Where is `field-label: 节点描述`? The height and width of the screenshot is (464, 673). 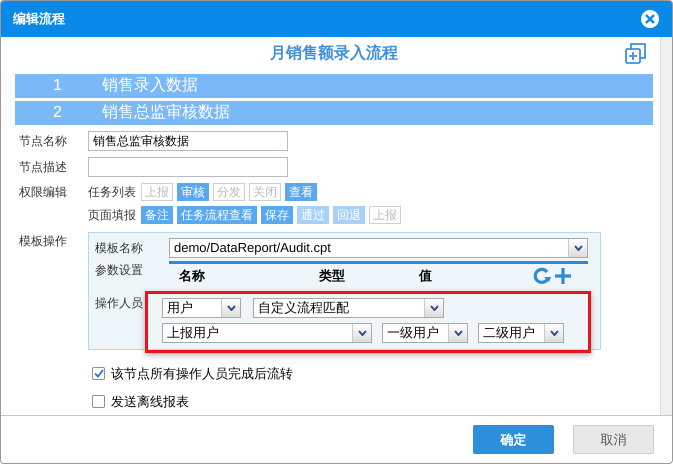 field-label: 节点描述 is located at coordinates (43, 167).